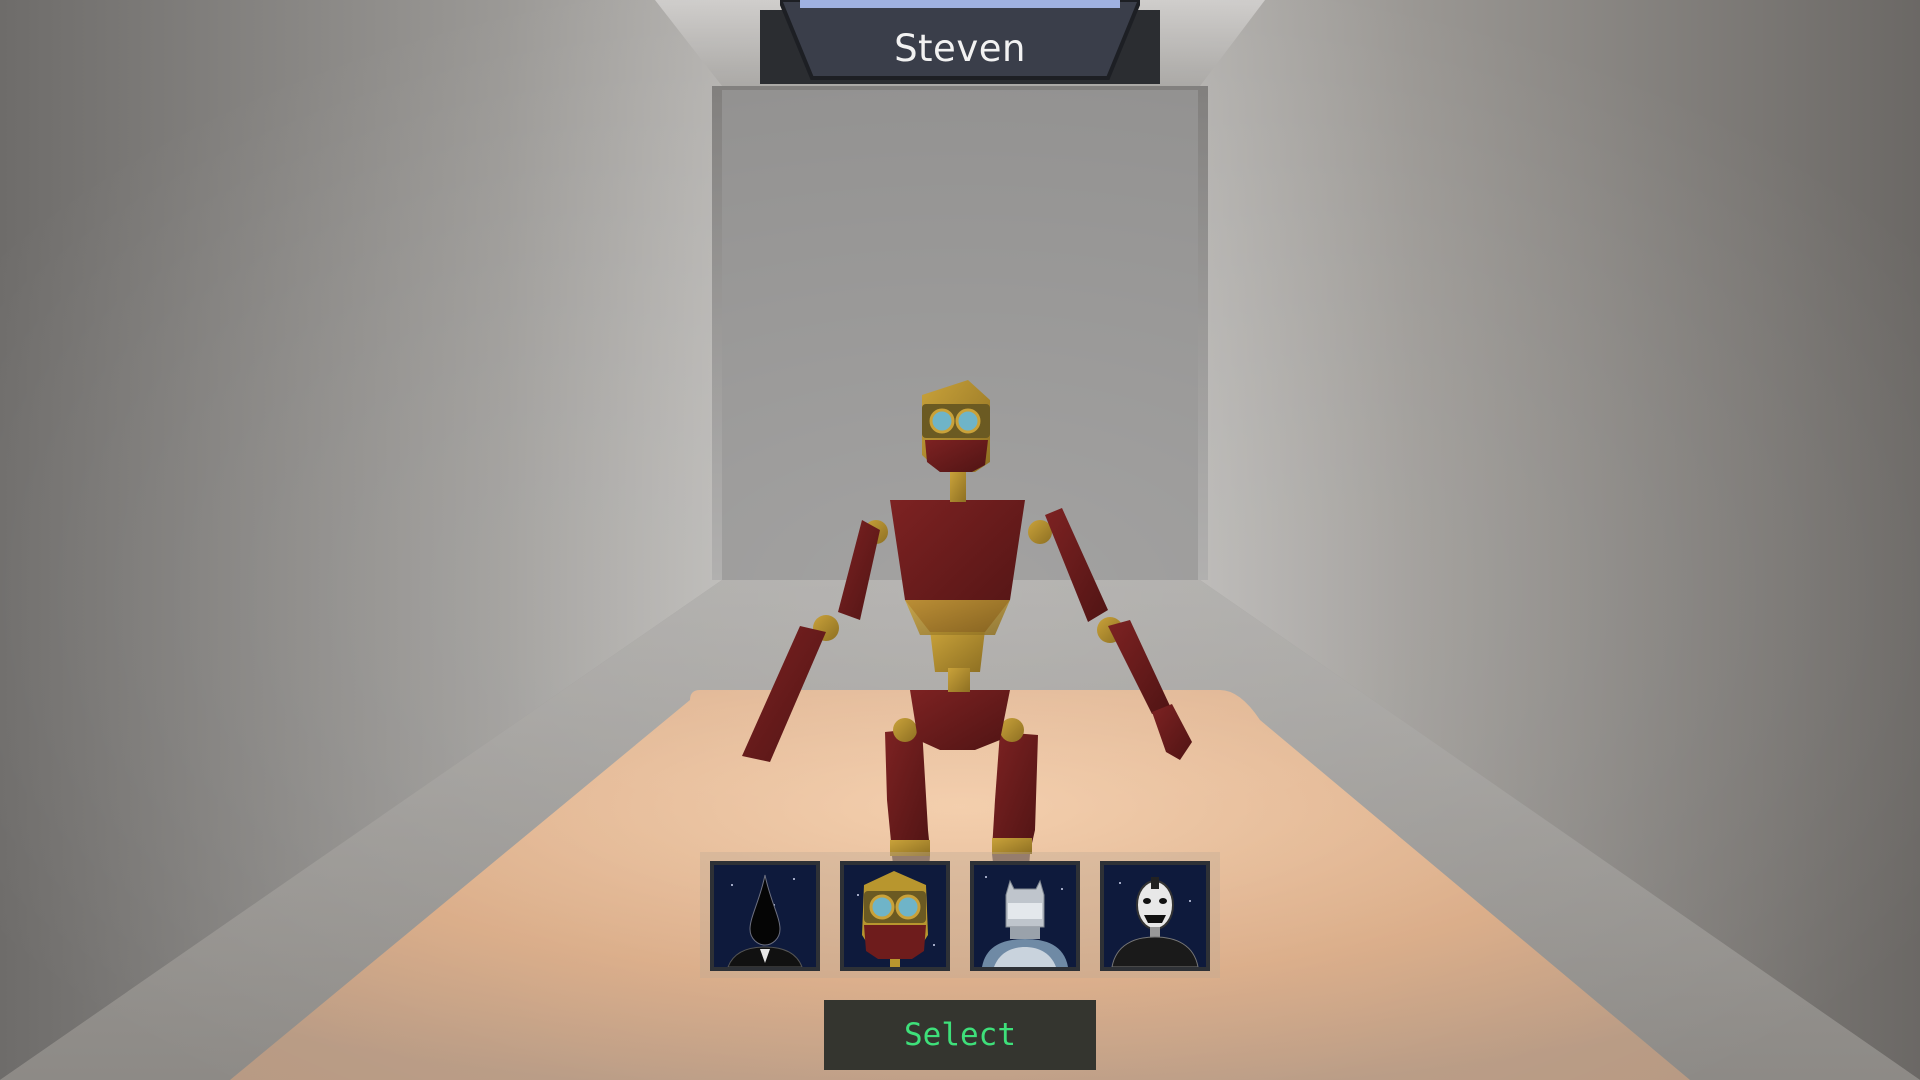 This screenshot has width=1920, height=1080. I want to click on dark-android-portrait-icon, so click(1155, 916).